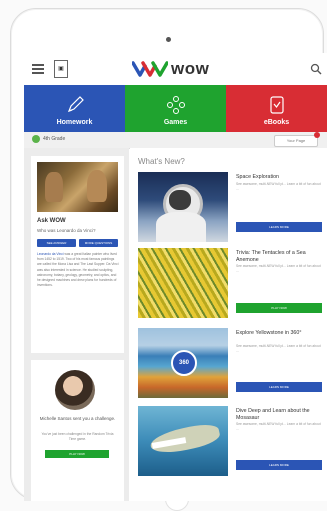  Describe the element at coordinates (271, 256) in the screenshot. I see `item-title: Trivia: The Tentacles of a Sea Anemone` at that location.